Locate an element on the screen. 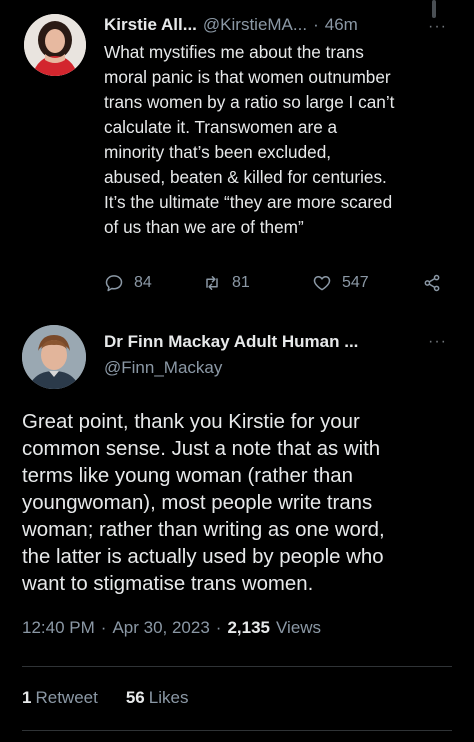  engagement-stats: 1 Retweet 56 Likes is located at coordinates (105, 698).